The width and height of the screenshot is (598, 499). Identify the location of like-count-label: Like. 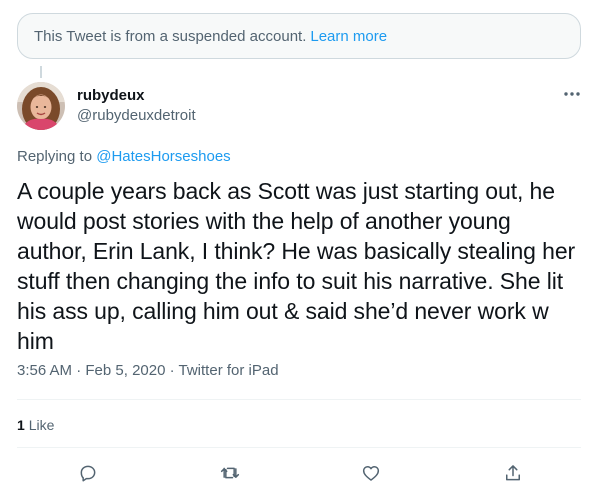
(41, 425).